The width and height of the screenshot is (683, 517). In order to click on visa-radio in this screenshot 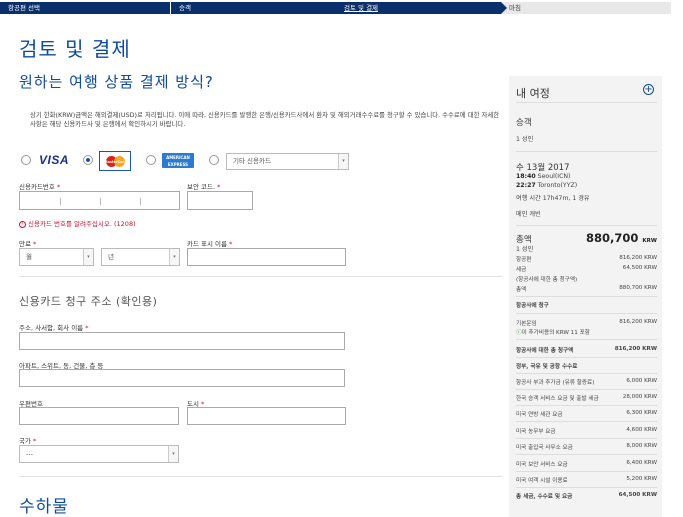, I will do `click(26, 160)`.